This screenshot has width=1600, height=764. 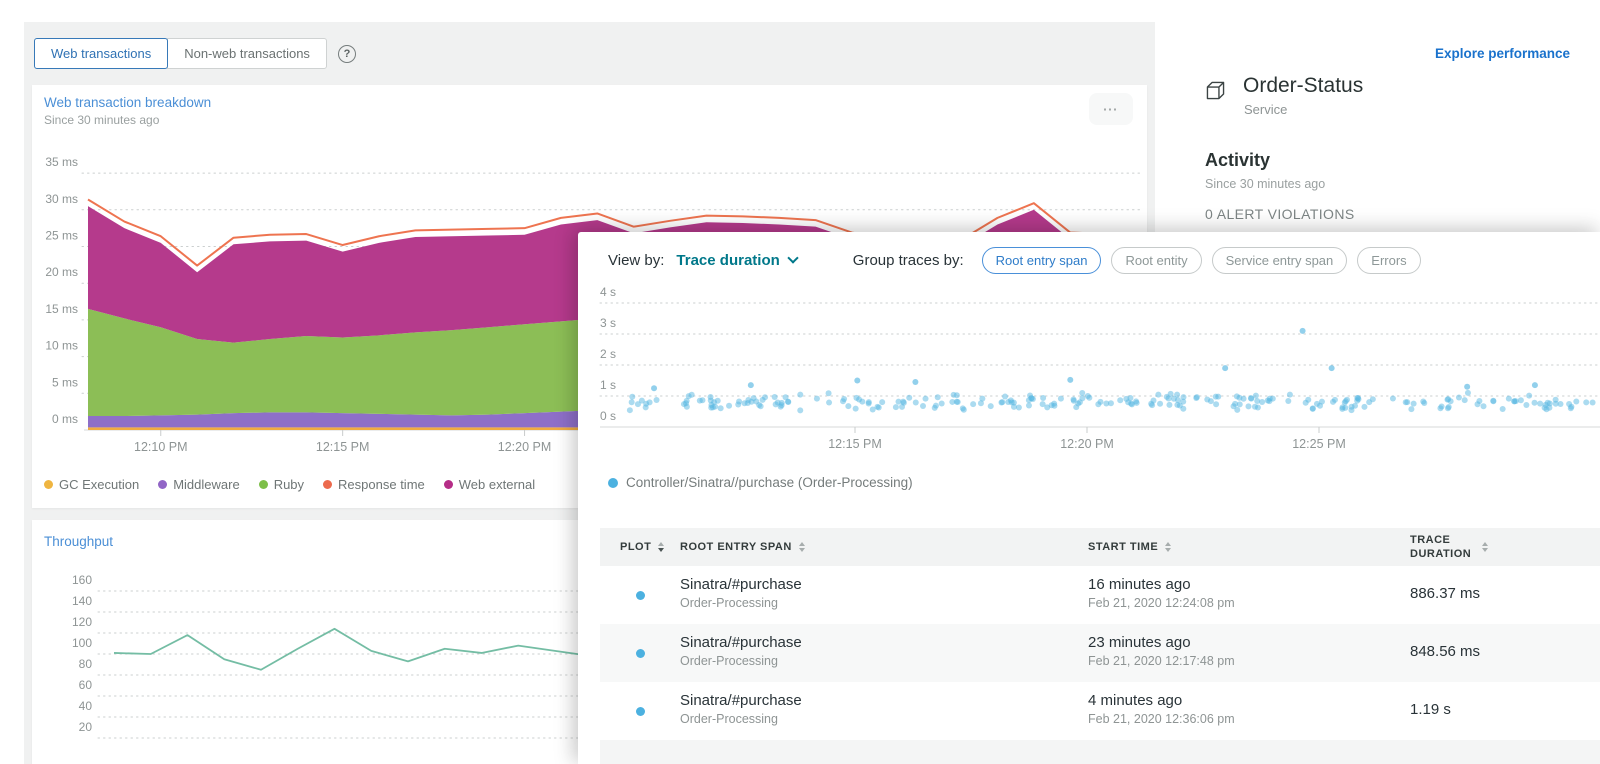 What do you see at coordinates (1430, 709) in the screenshot?
I see `trace-duration-value: 1.19 s` at bounding box center [1430, 709].